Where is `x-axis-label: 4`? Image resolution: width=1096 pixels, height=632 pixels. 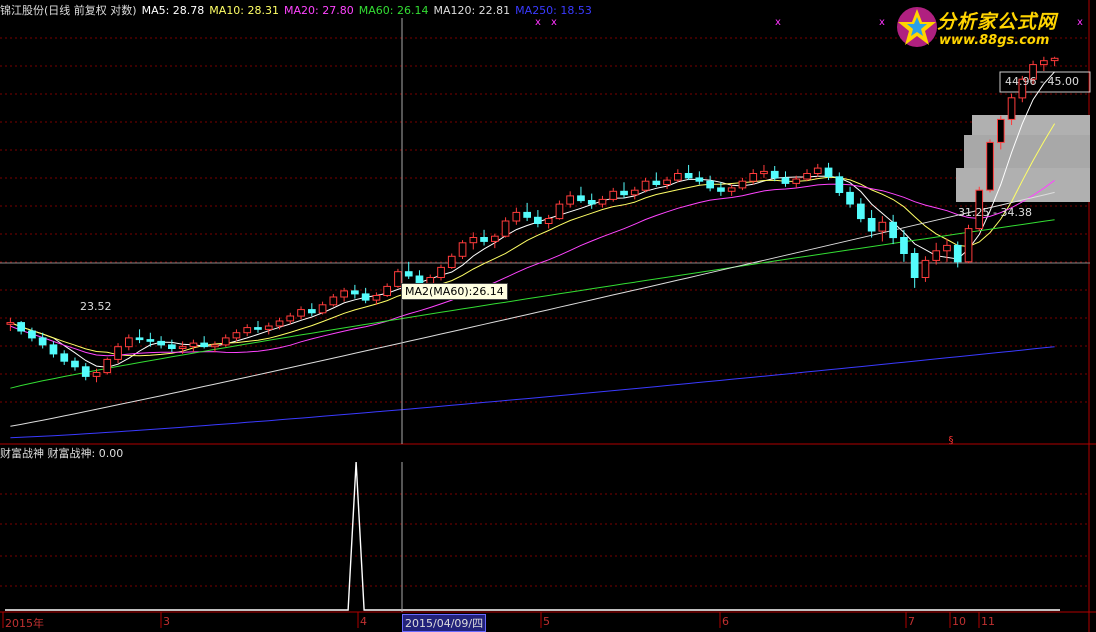 x-axis-label: 4 is located at coordinates (363, 621).